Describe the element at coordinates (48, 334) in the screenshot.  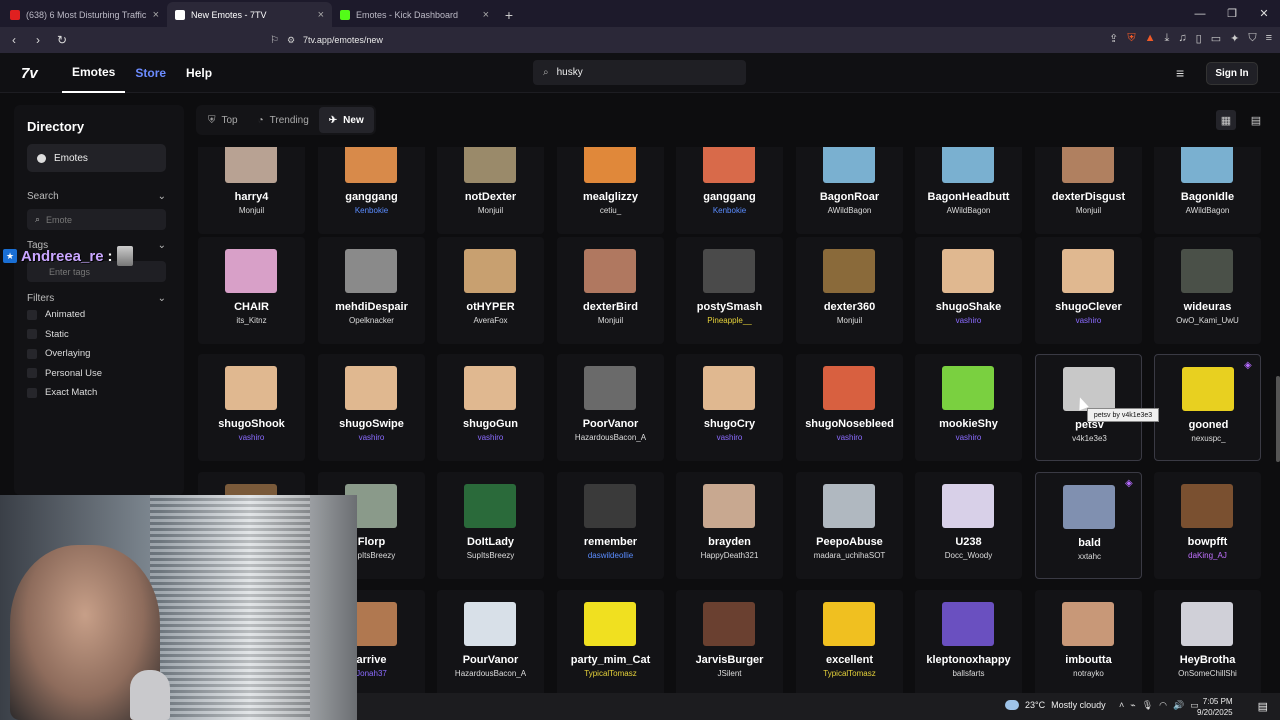
I see `filter-checkbox: Static` at that location.